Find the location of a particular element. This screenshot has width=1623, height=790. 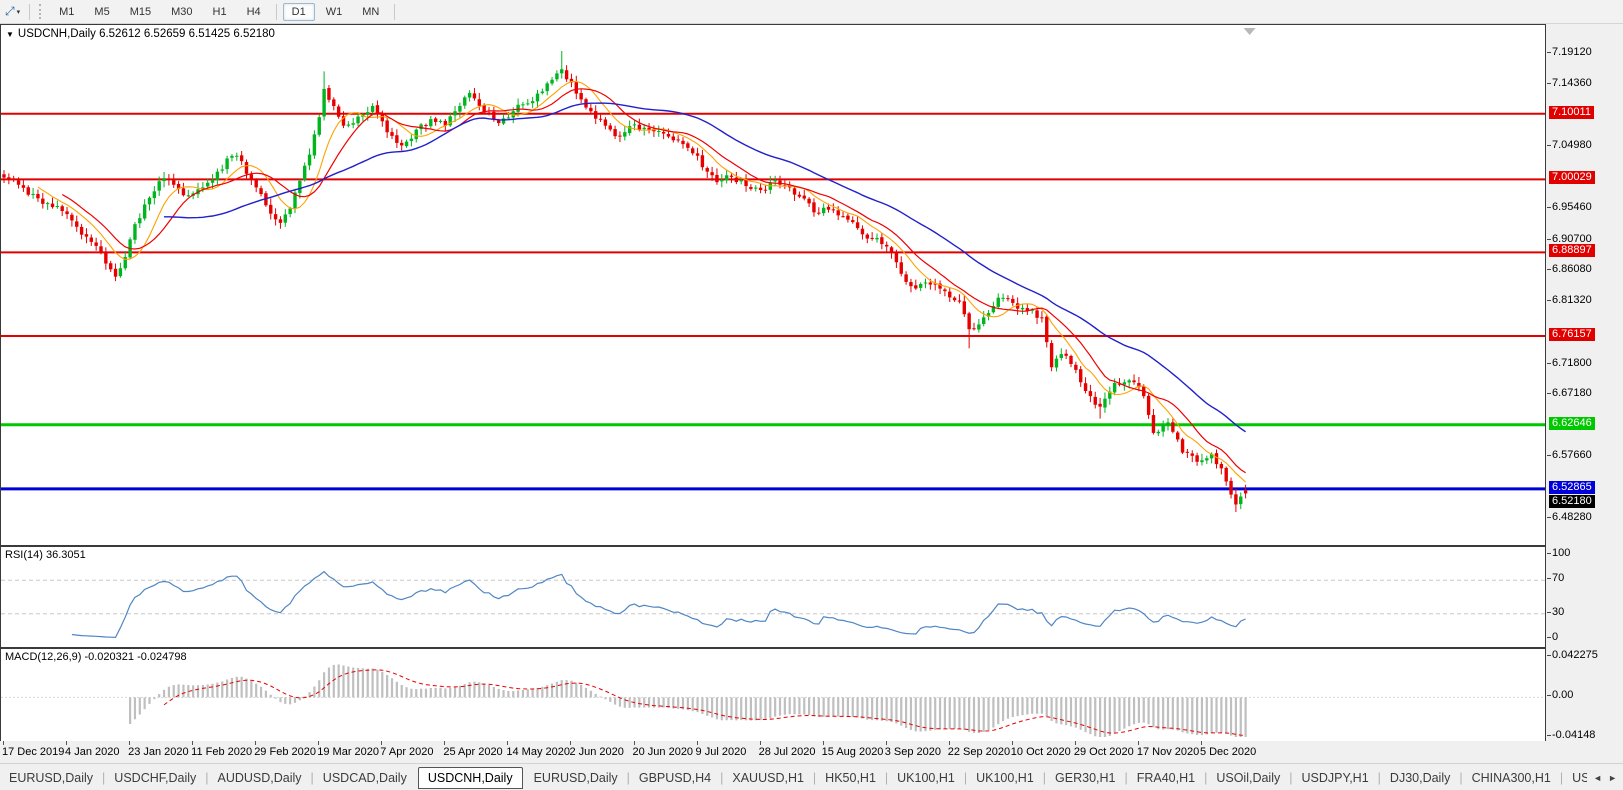

rsi-tick-label: 0 is located at coordinates (1552, 637).